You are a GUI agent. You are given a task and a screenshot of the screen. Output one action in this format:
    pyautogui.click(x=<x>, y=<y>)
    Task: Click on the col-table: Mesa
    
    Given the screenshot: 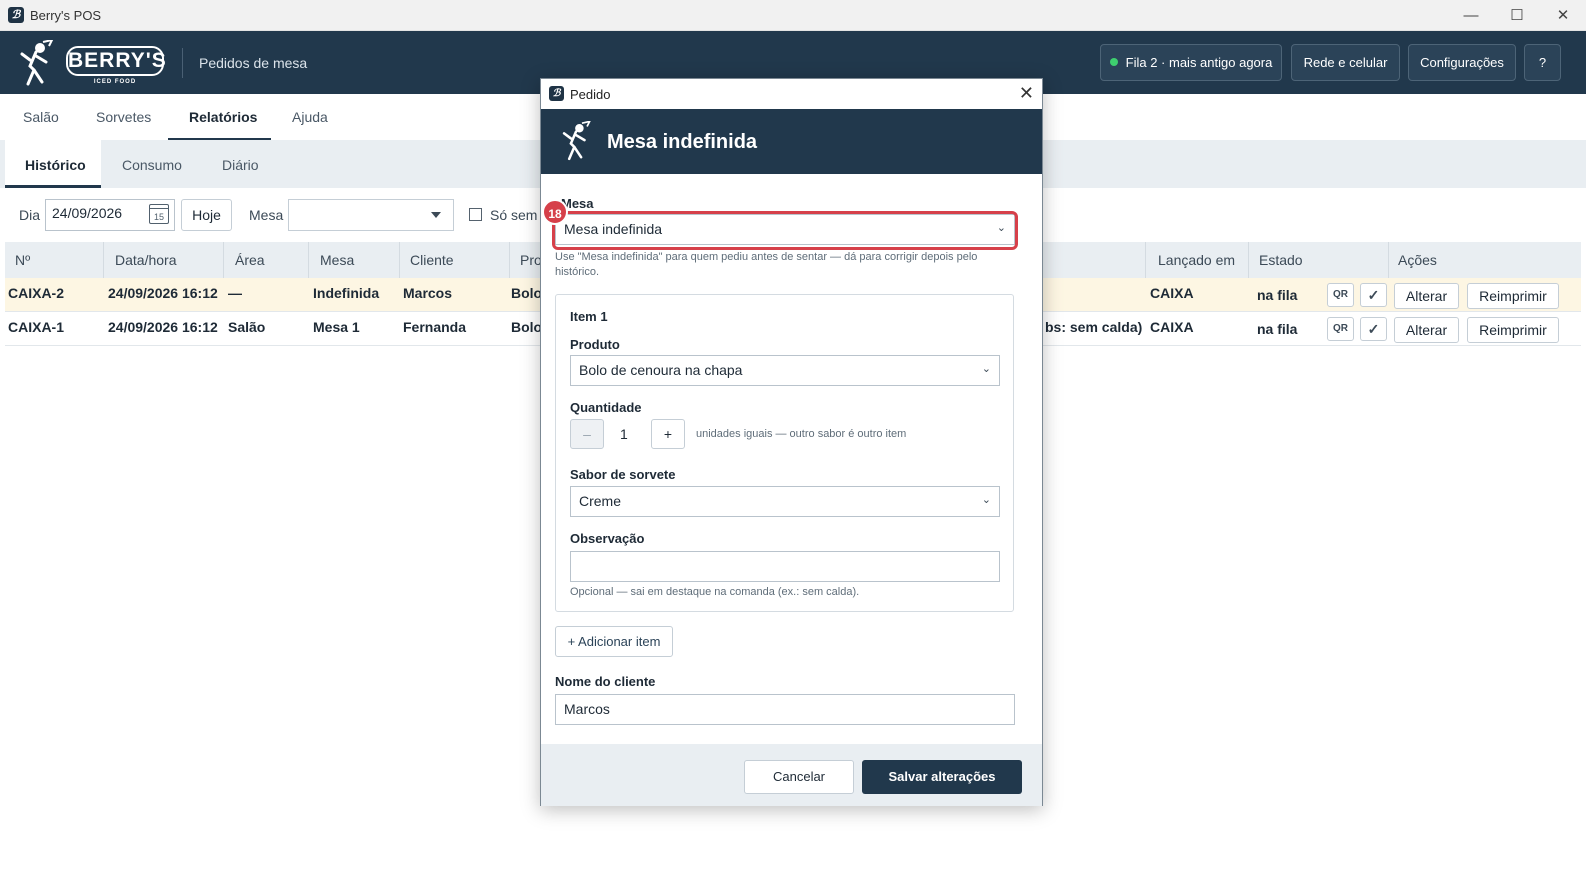 What is the action you would take?
    pyautogui.click(x=337, y=260)
    